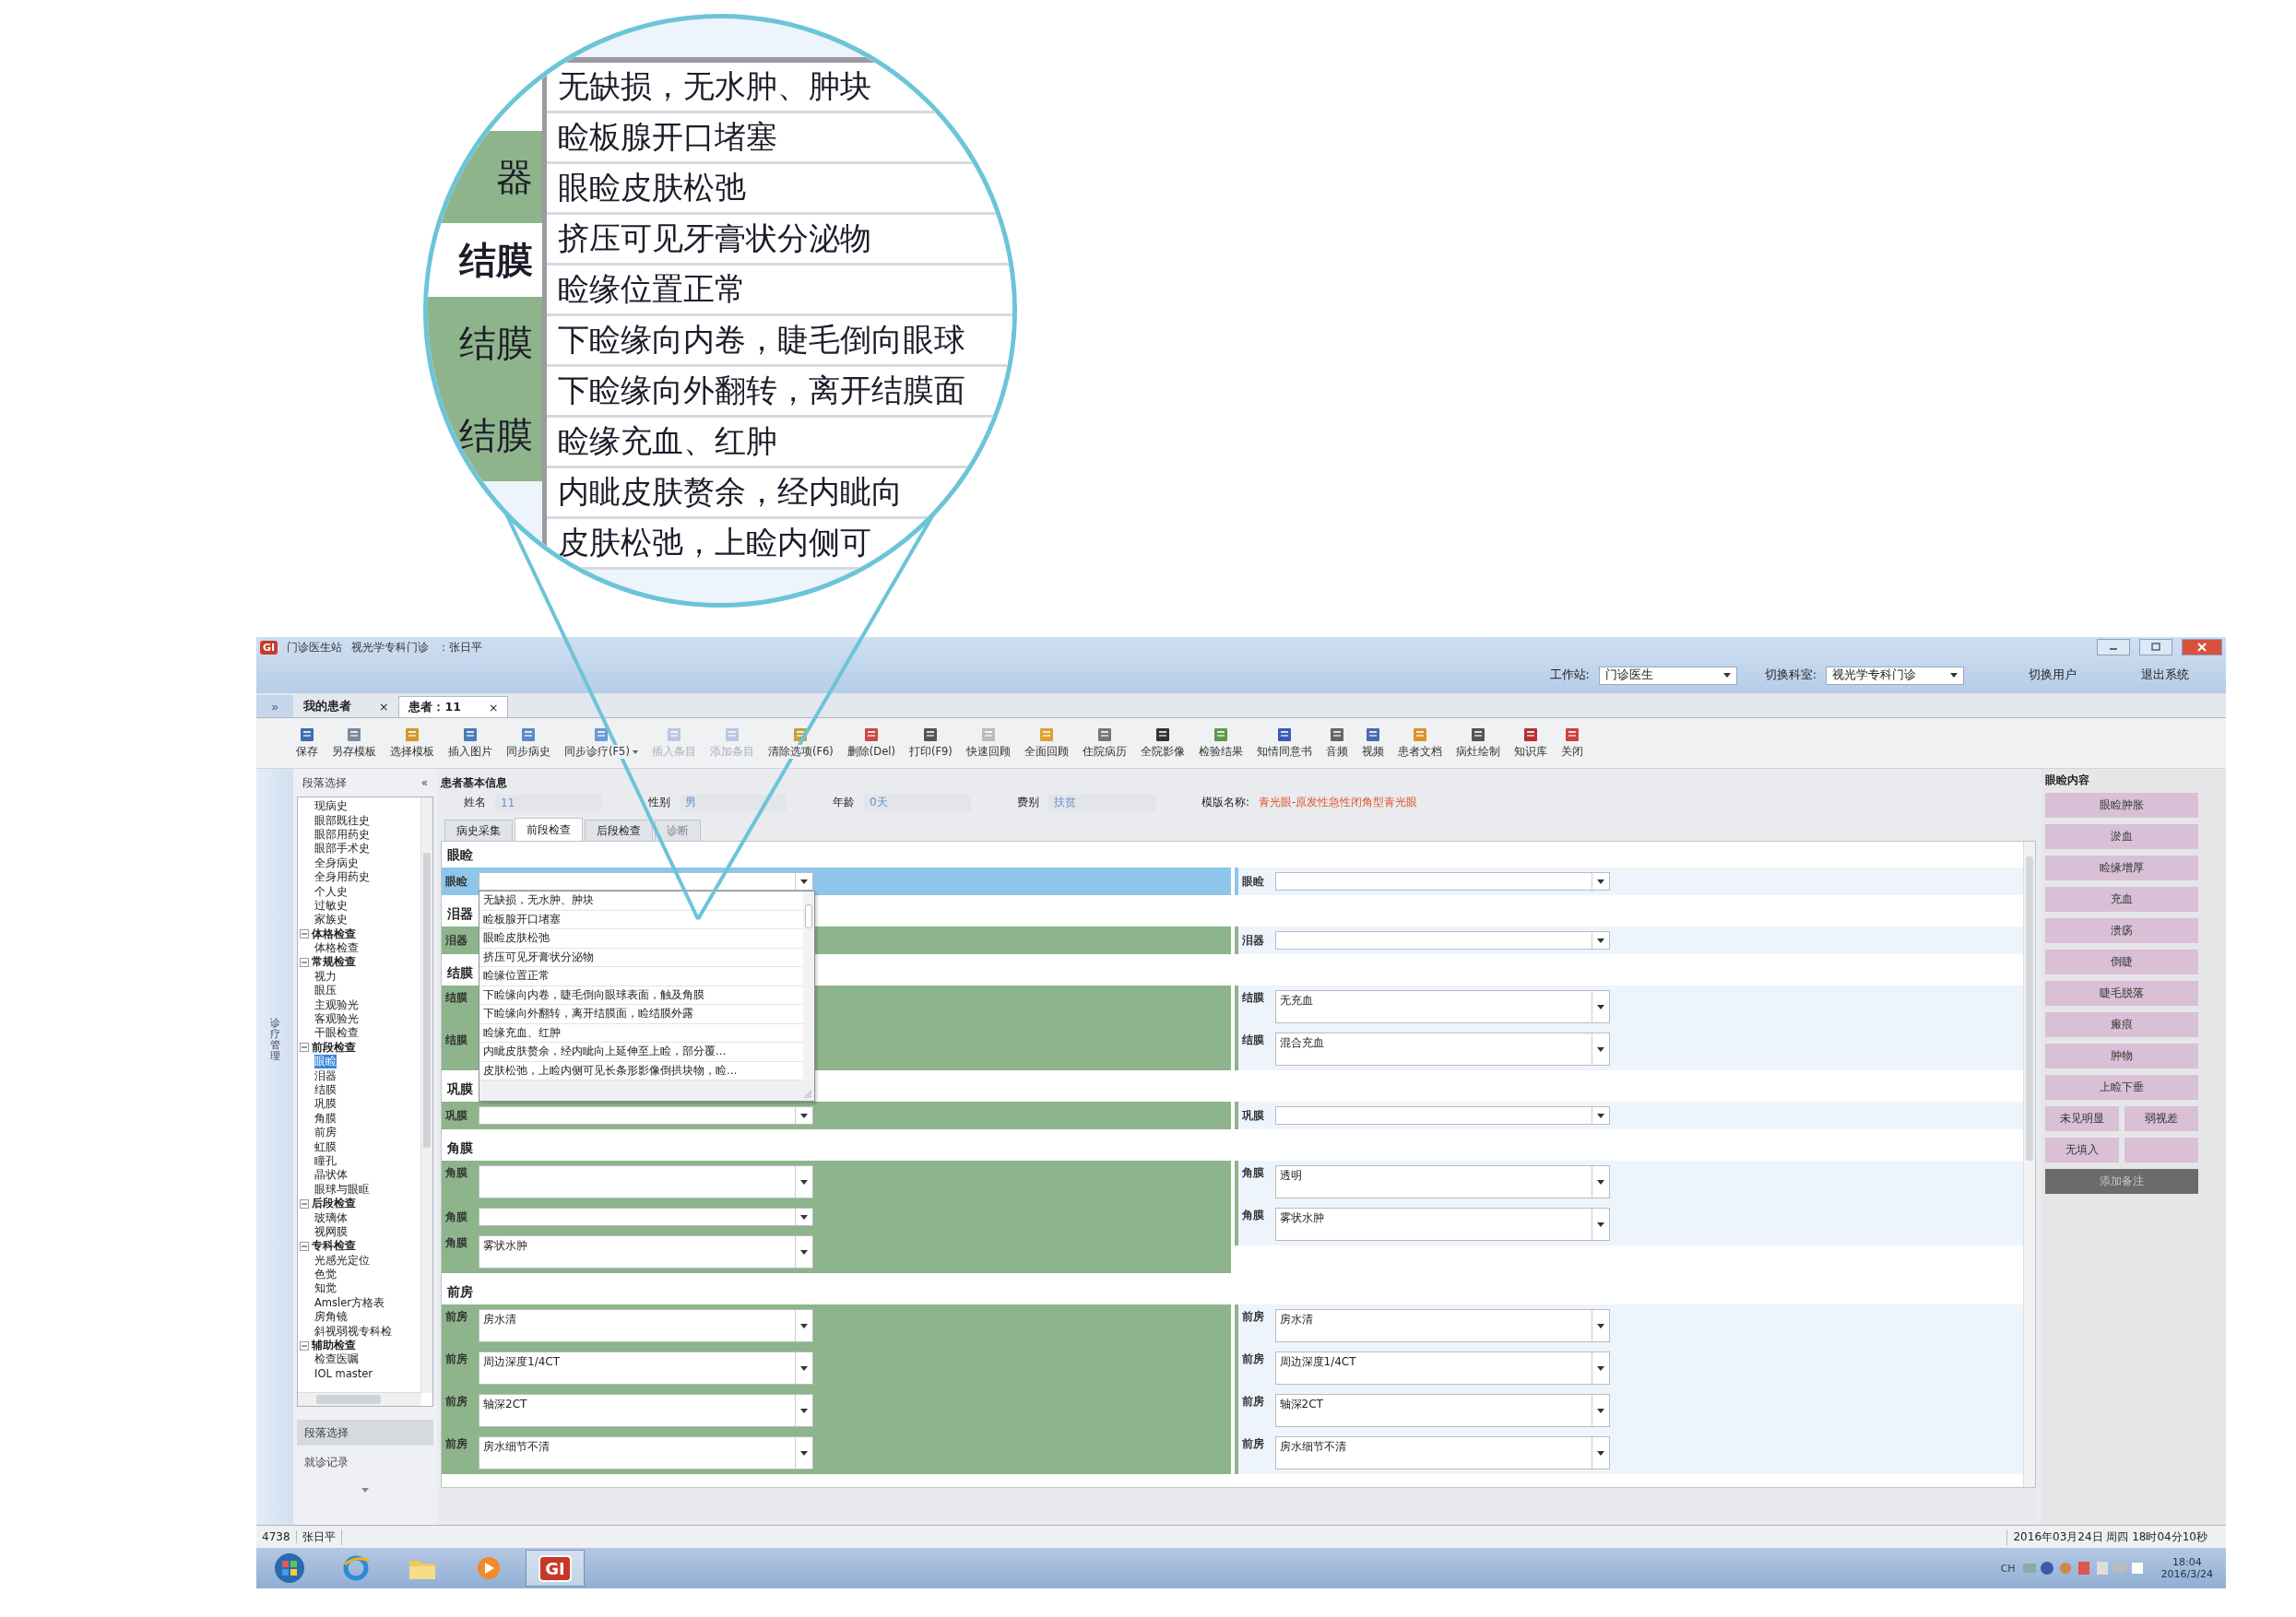  What do you see at coordinates (1895, 675) in the screenshot?
I see `department-select: 视光学专科门诊` at bounding box center [1895, 675].